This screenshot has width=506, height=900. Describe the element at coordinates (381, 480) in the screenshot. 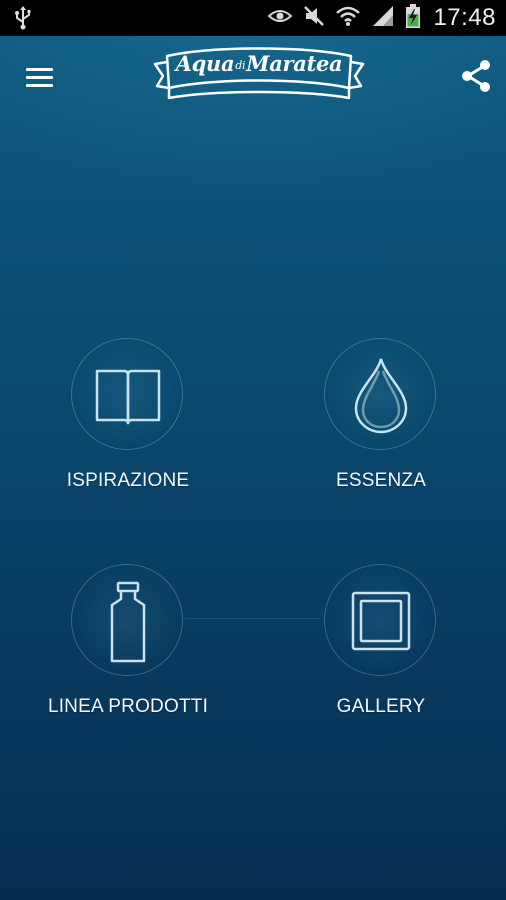

I see `menu-label: ESSENZA` at that location.